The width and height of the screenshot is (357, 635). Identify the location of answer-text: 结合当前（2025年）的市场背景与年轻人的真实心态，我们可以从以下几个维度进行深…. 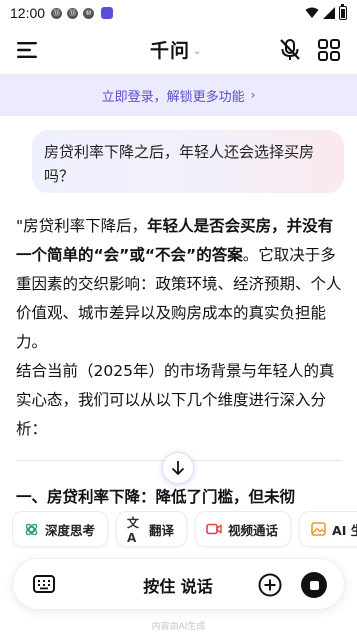
(175, 400).